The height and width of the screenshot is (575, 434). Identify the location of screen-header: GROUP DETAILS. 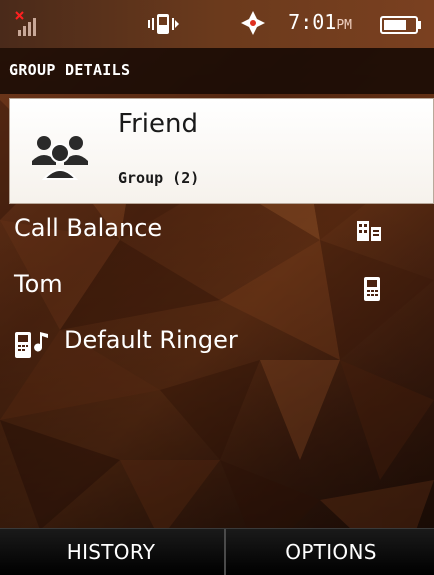
(217, 71).